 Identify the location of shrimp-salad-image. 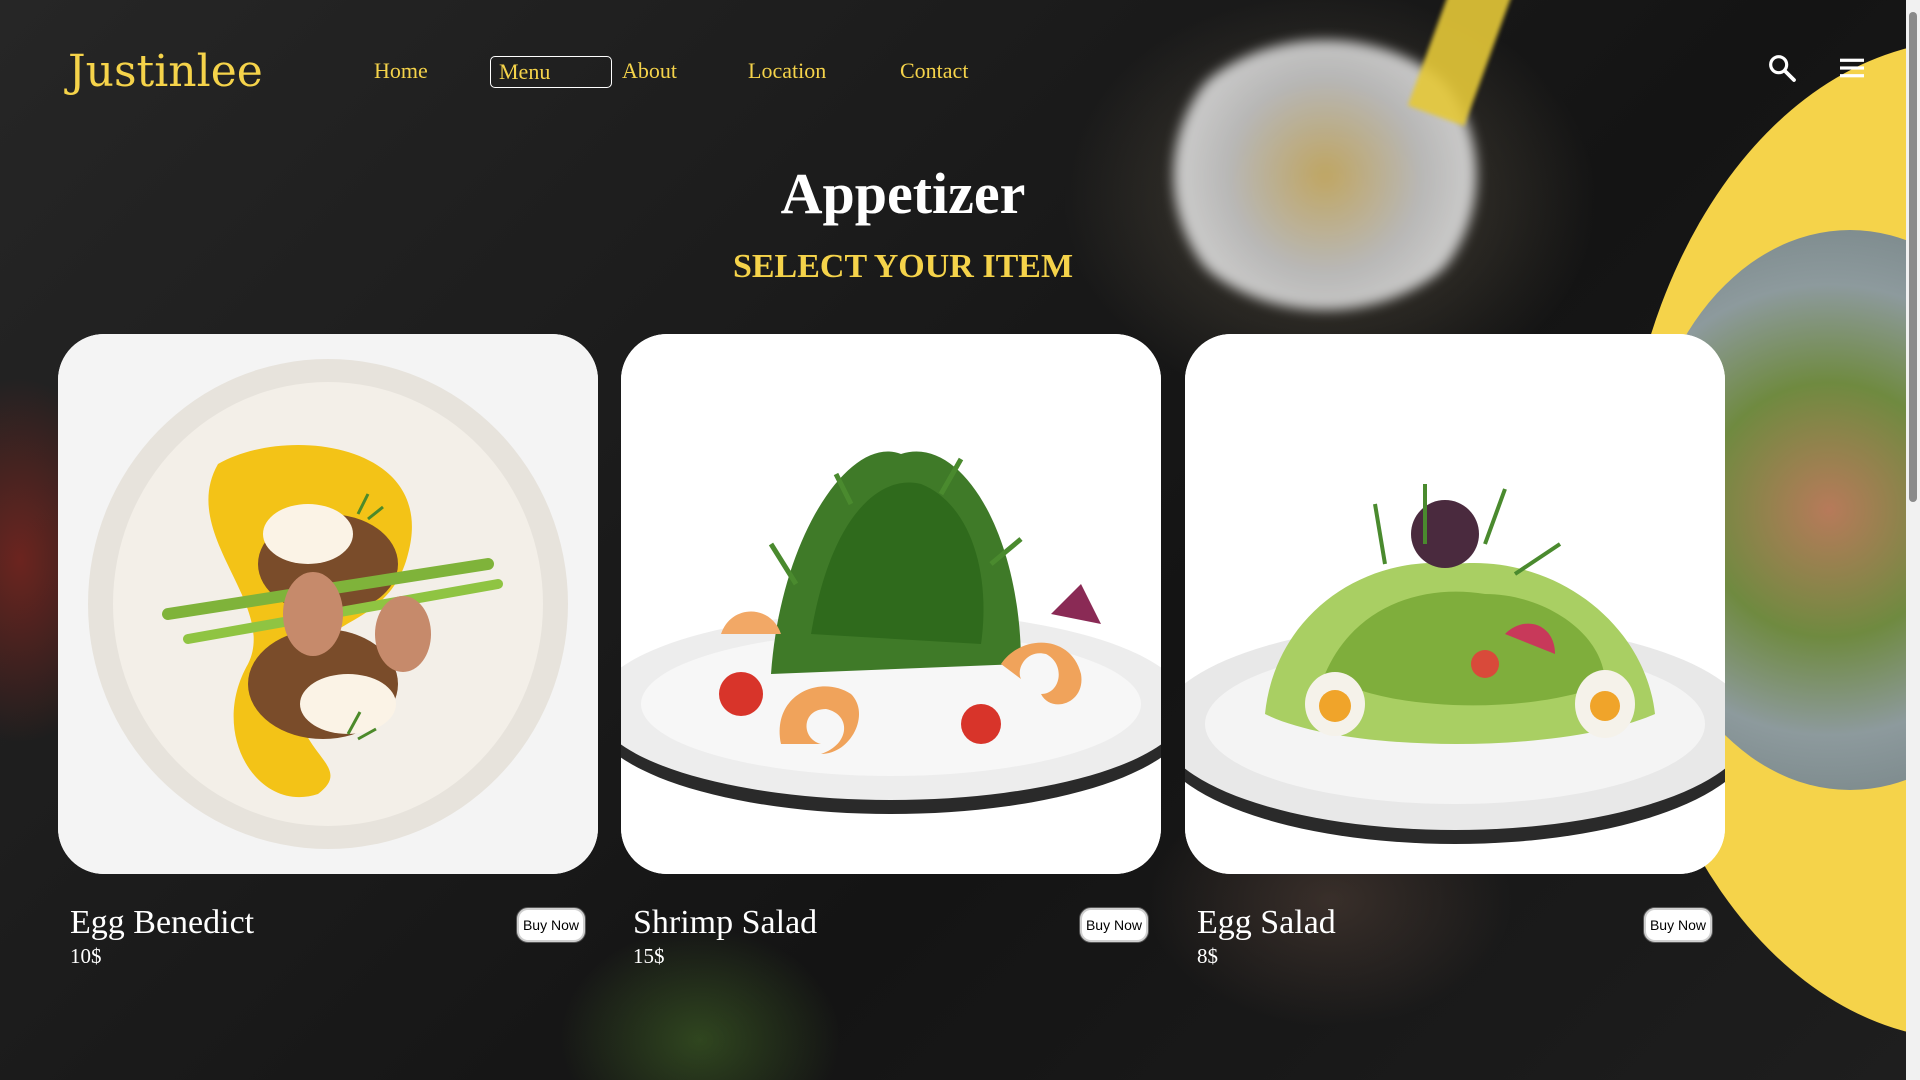
(891, 604).